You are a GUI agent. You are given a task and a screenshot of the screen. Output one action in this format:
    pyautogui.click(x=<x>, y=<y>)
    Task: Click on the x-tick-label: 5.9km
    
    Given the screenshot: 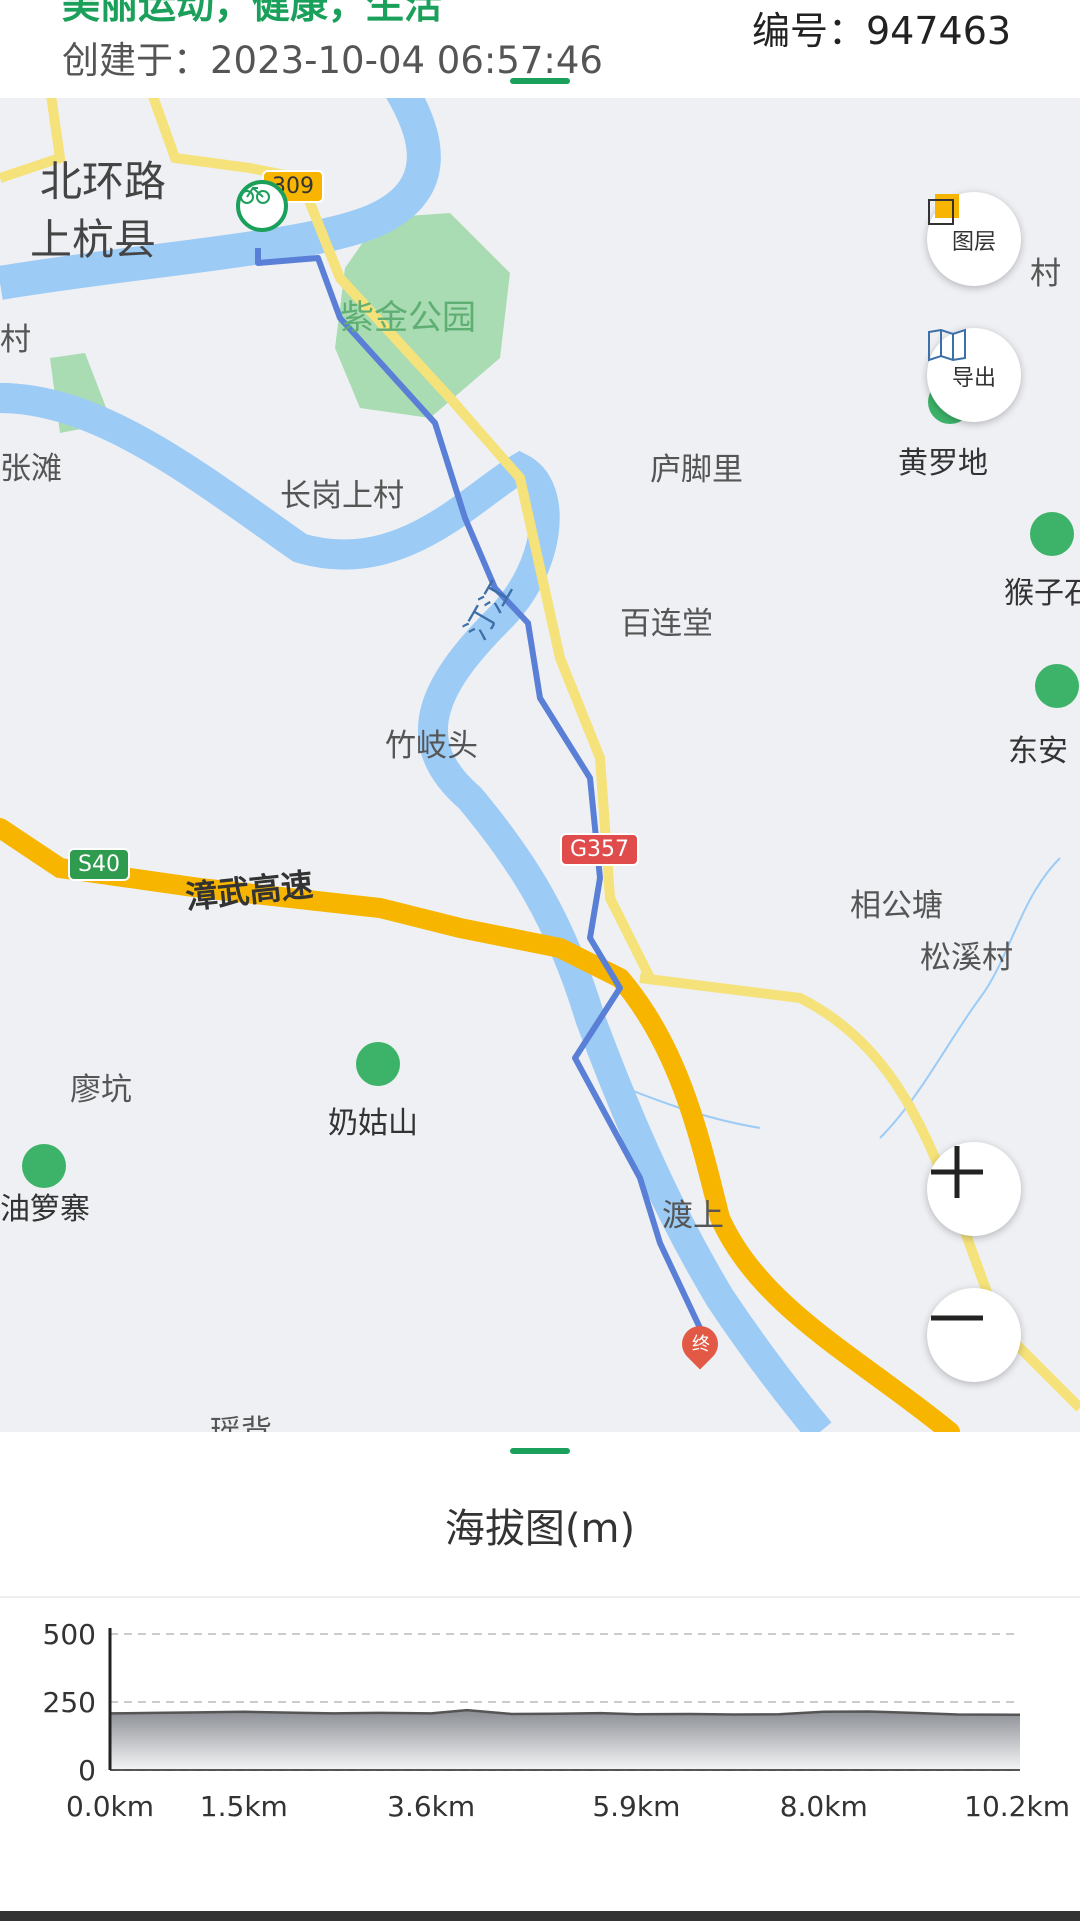 What is the action you would take?
    pyautogui.click(x=636, y=1806)
    